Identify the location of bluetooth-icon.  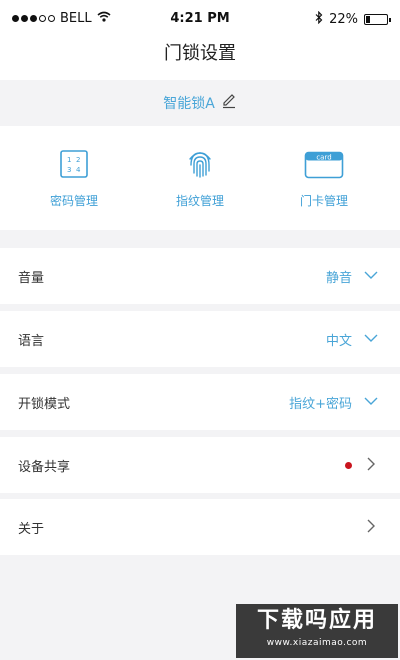
(319, 19).